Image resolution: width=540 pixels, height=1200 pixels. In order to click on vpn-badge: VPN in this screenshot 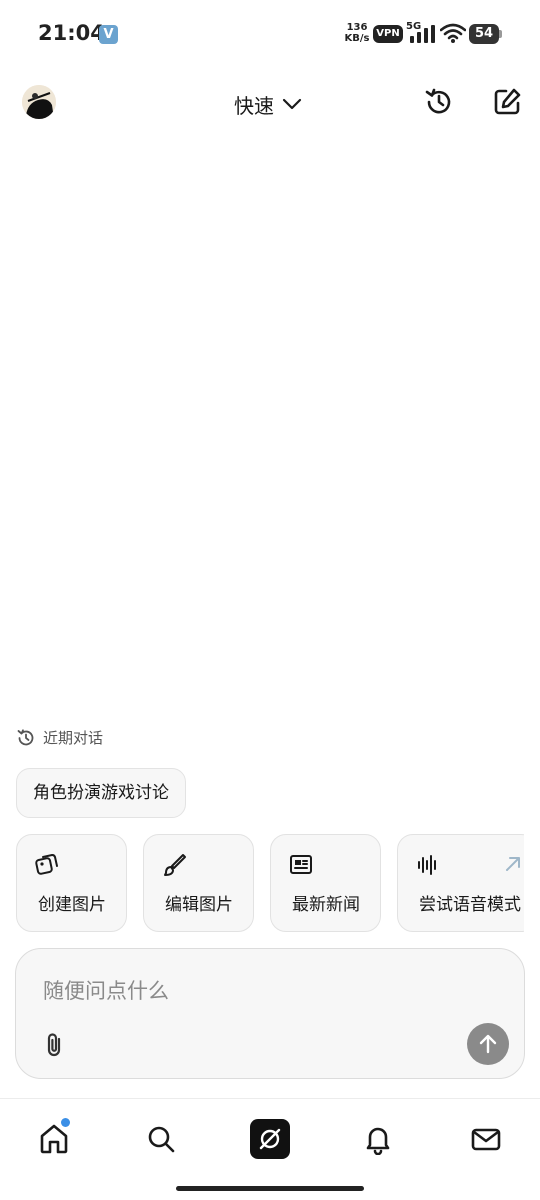, I will do `click(388, 34)`.